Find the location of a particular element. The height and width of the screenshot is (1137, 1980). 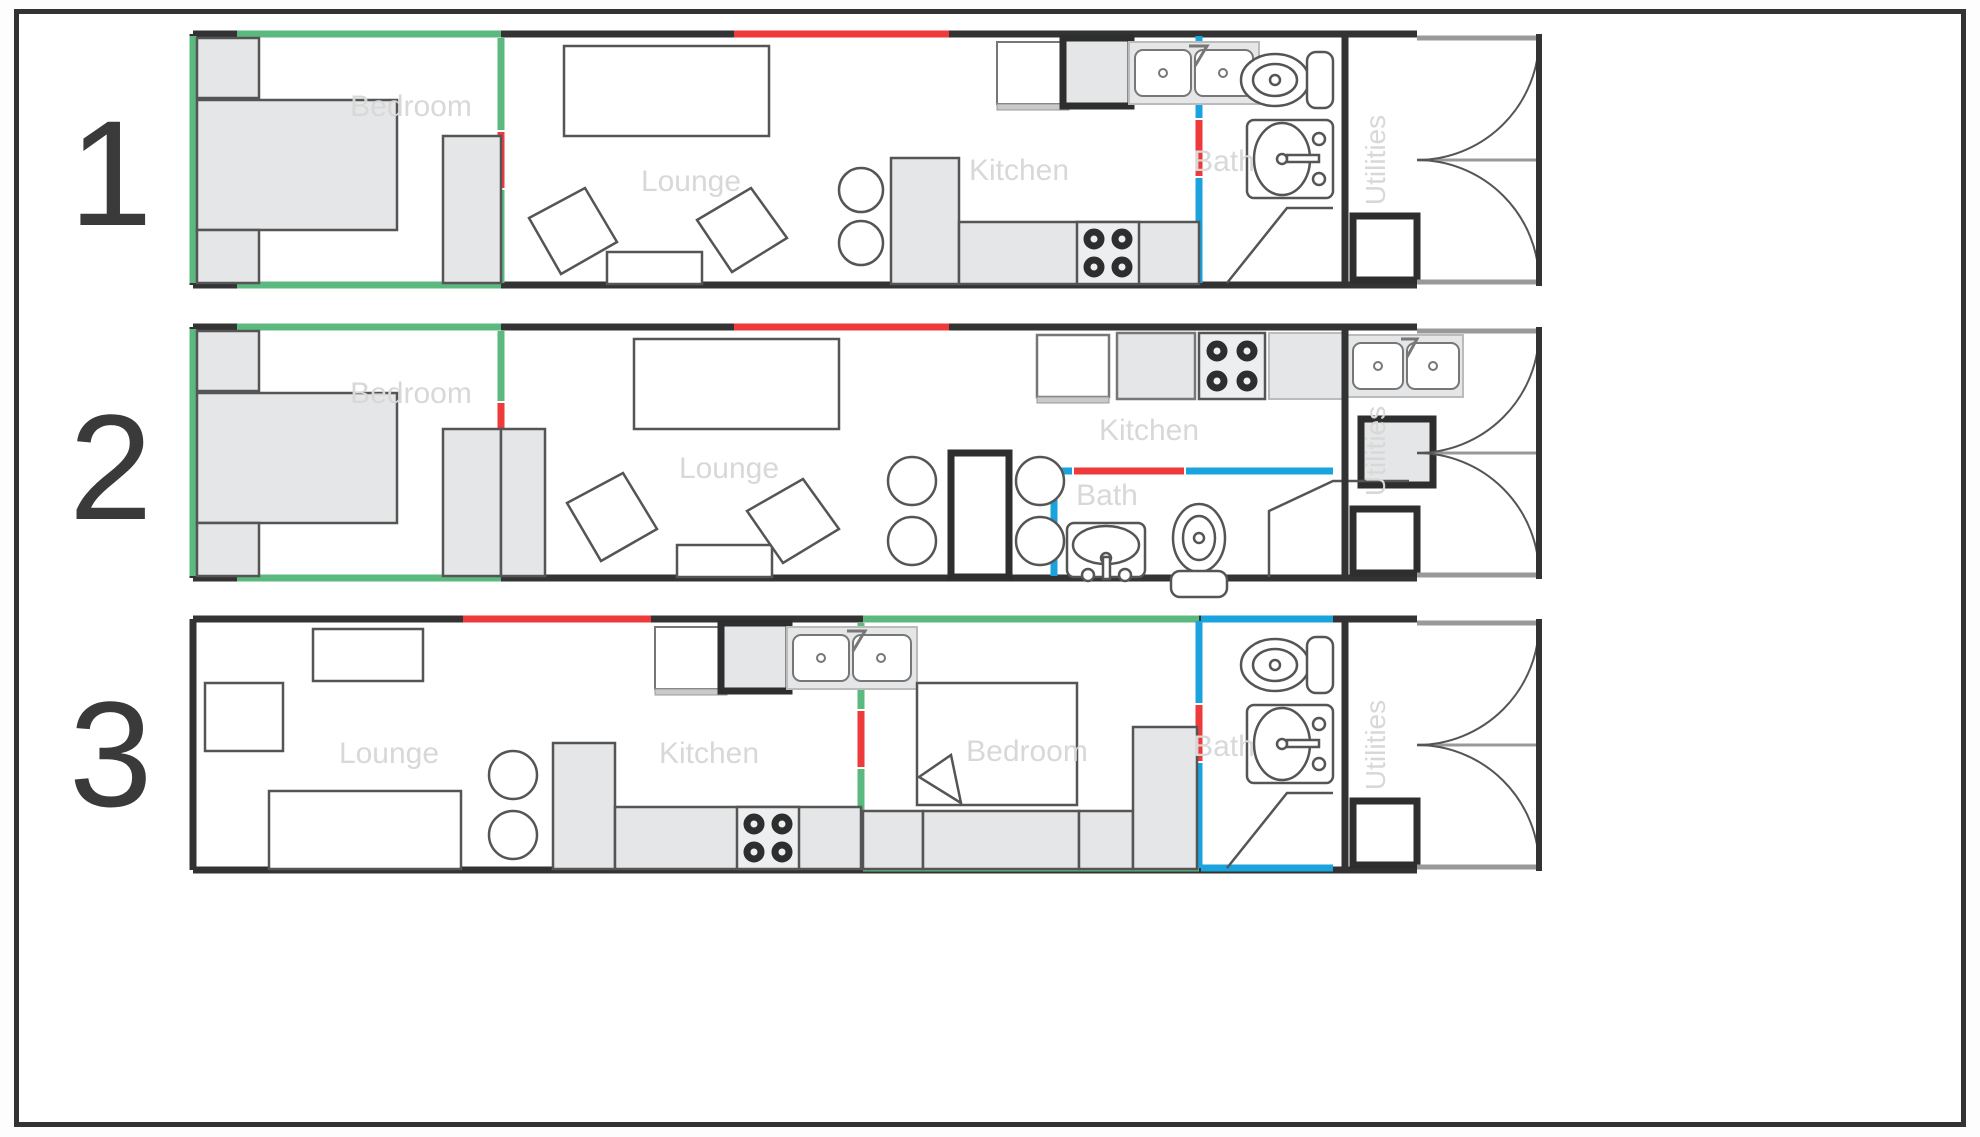

side-table is located at coordinates (368, 655).